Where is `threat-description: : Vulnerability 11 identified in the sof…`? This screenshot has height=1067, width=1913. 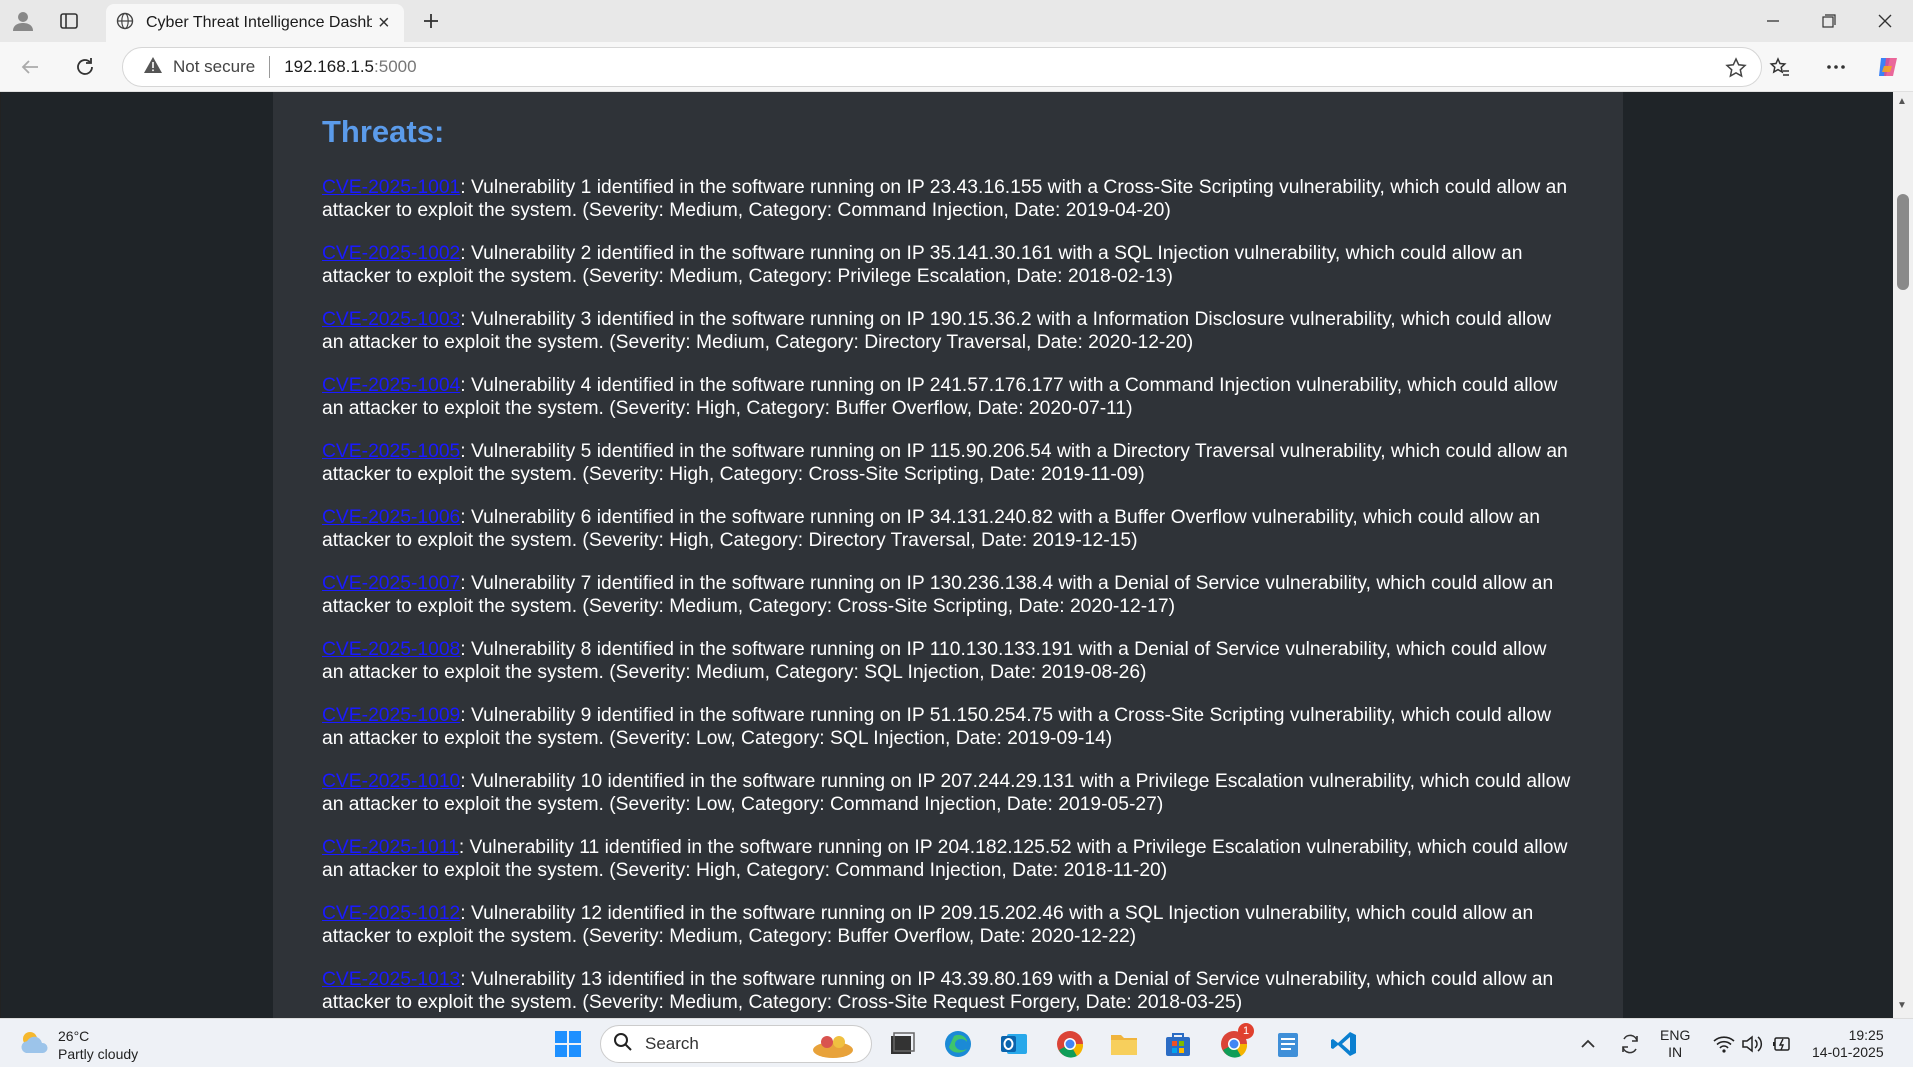 threat-description: : Vulnerability 11 identified in the sof… is located at coordinates (945, 859).